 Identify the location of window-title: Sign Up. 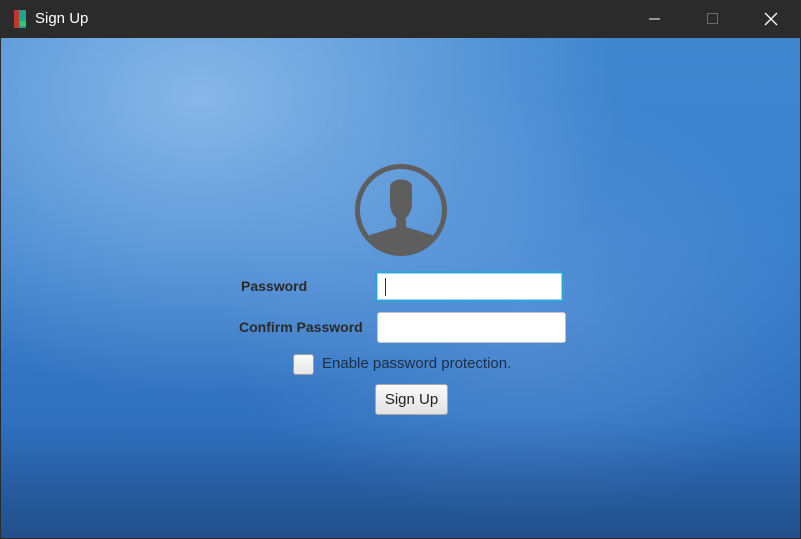
(62, 18).